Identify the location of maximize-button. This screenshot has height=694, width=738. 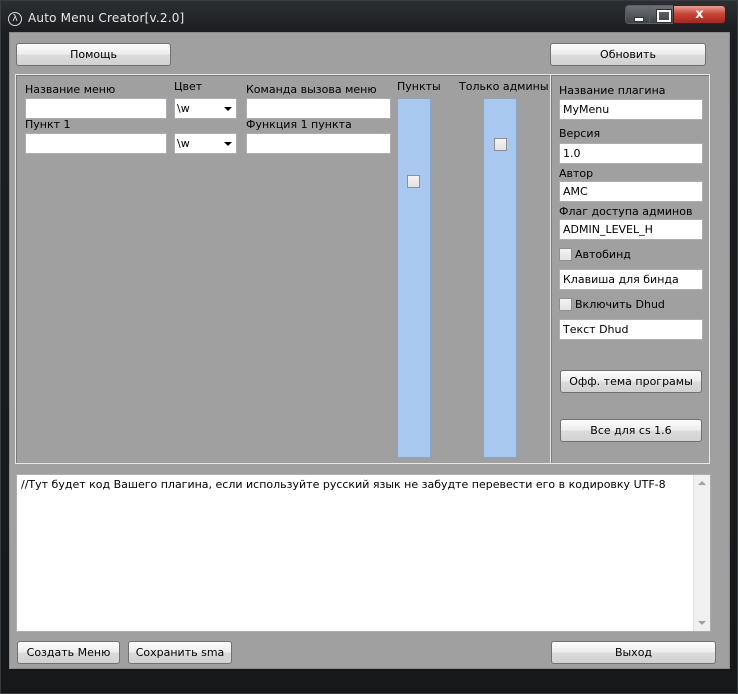
(661, 14).